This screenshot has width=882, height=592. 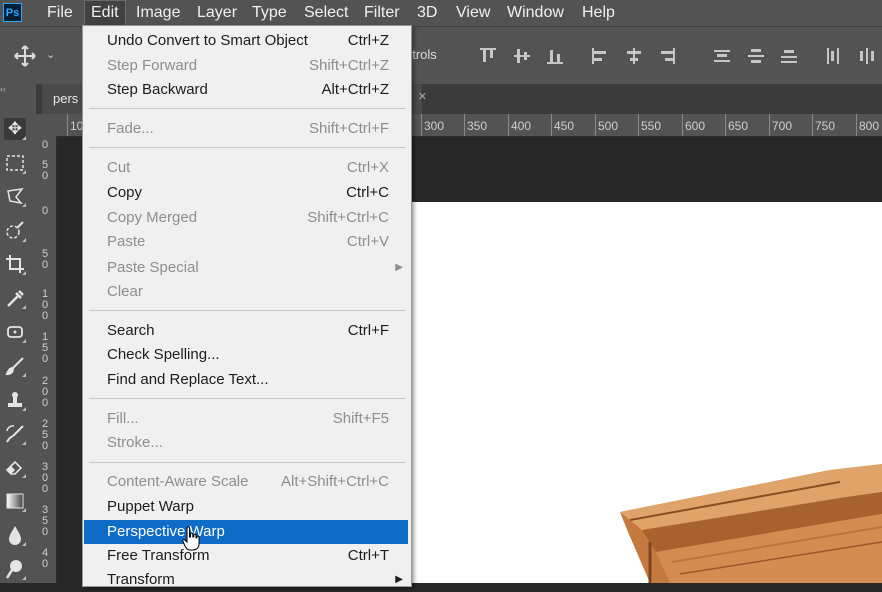 I want to click on dodge-tool-icon, so click(x=15, y=569).